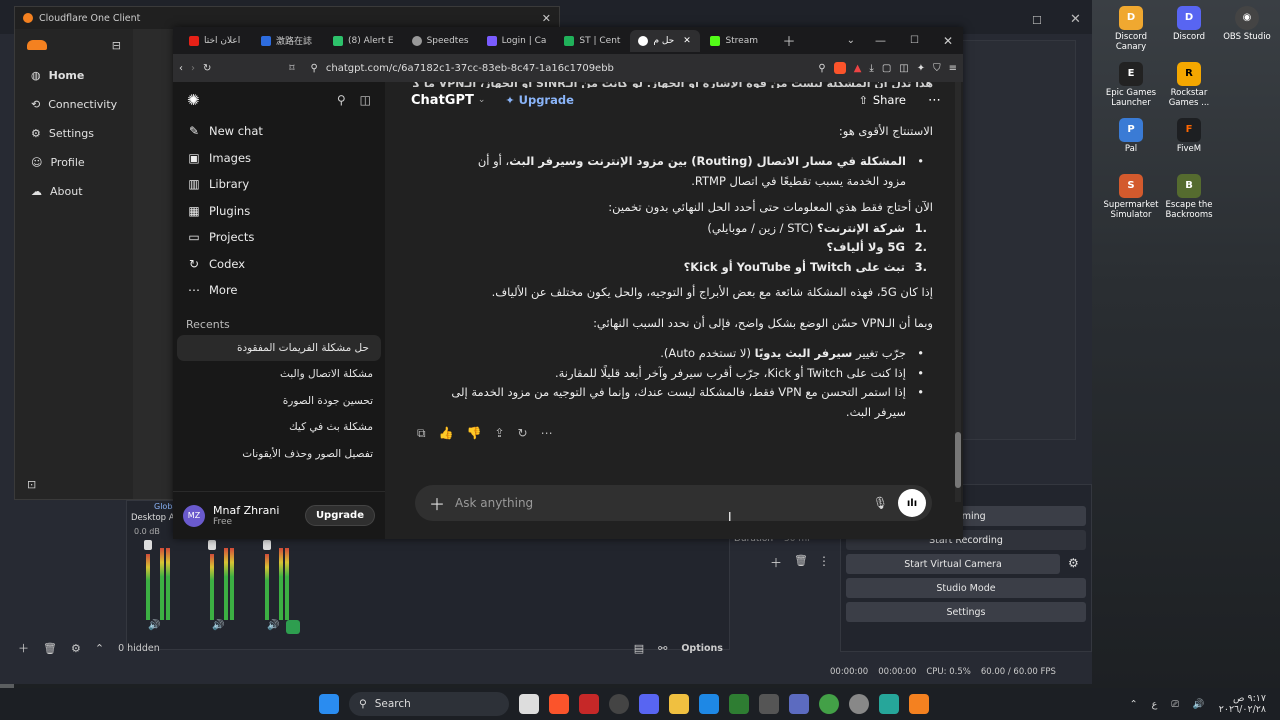 This screenshot has width=1280, height=720. Describe the element at coordinates (314, 68) in the screenshot. I see `site-info-icon: ⚲` at that location.